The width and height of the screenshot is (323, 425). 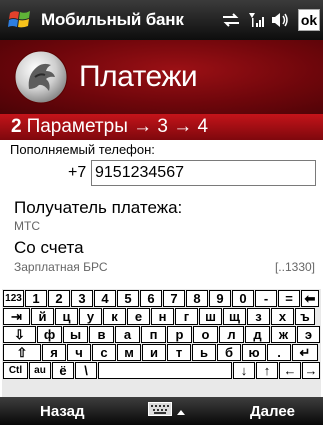 What do you see at coordinates (279, 352) in the screenshot?
I see `key-period: .` at bounding box center [279, 352].